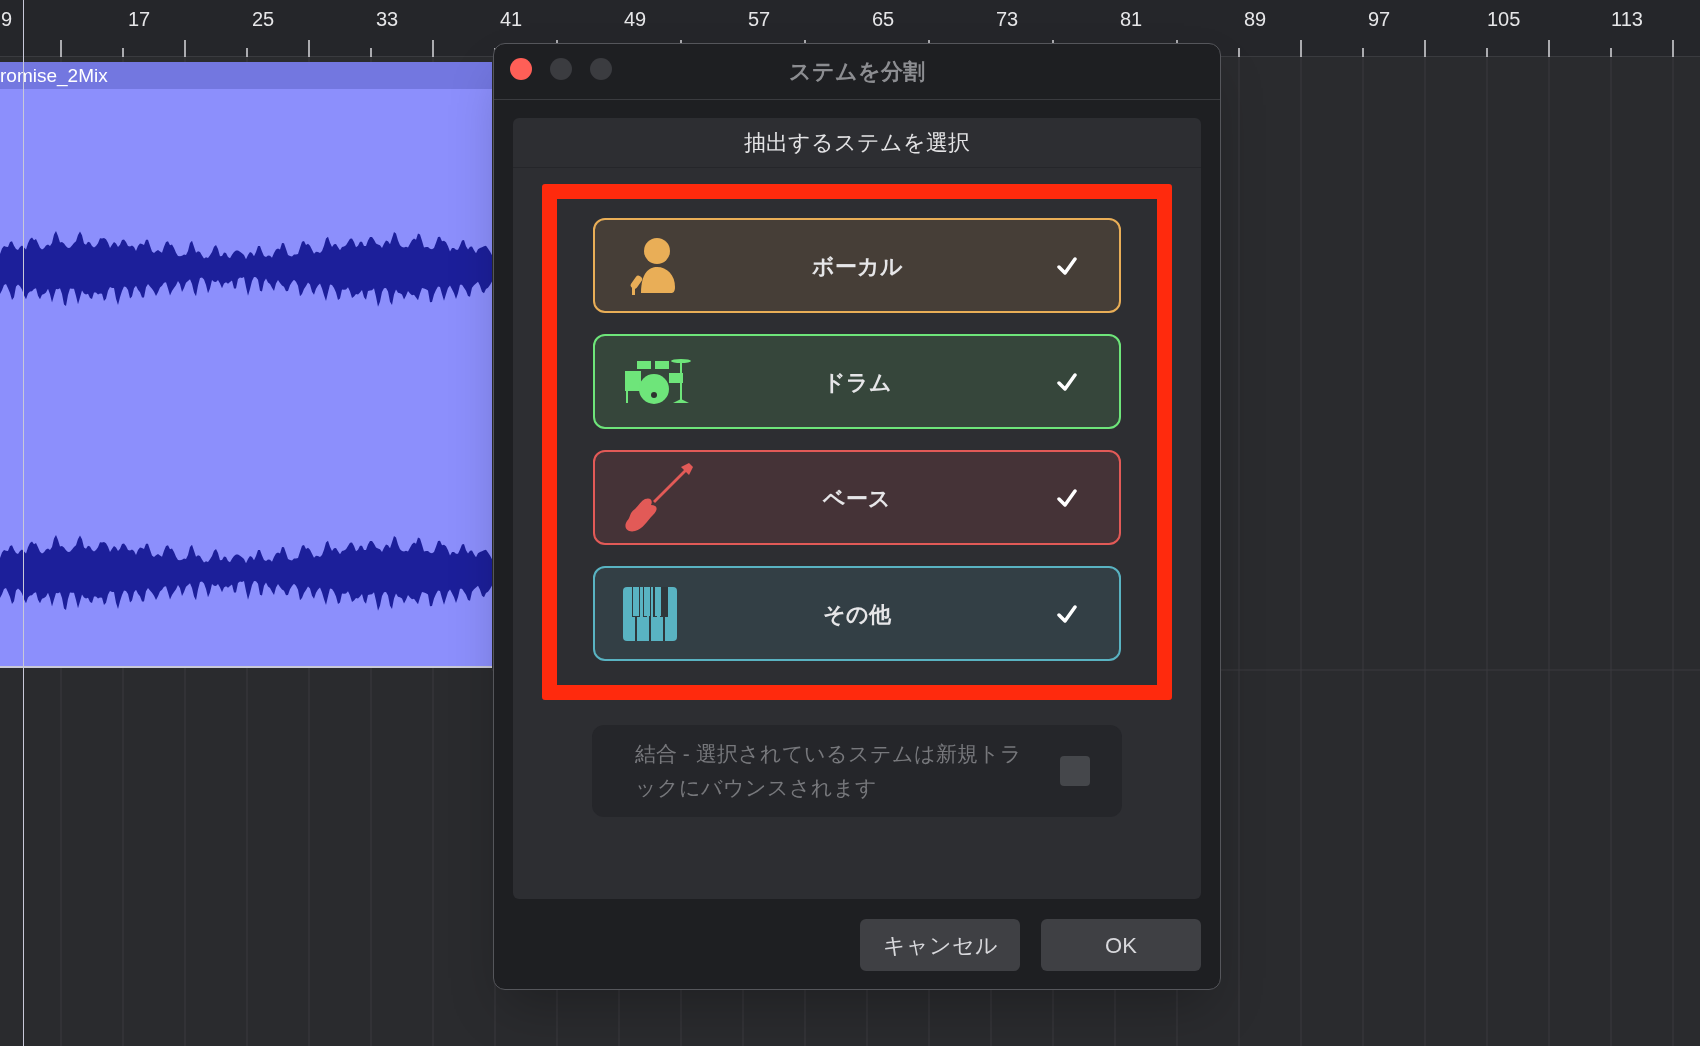 Image resolution: width=1700 pixels, height=1046 pixels. I want to click on timeline-ruler: 9 17 25 33 41 49 57 65 73 81 89 97 105 113, so click(850, 28).